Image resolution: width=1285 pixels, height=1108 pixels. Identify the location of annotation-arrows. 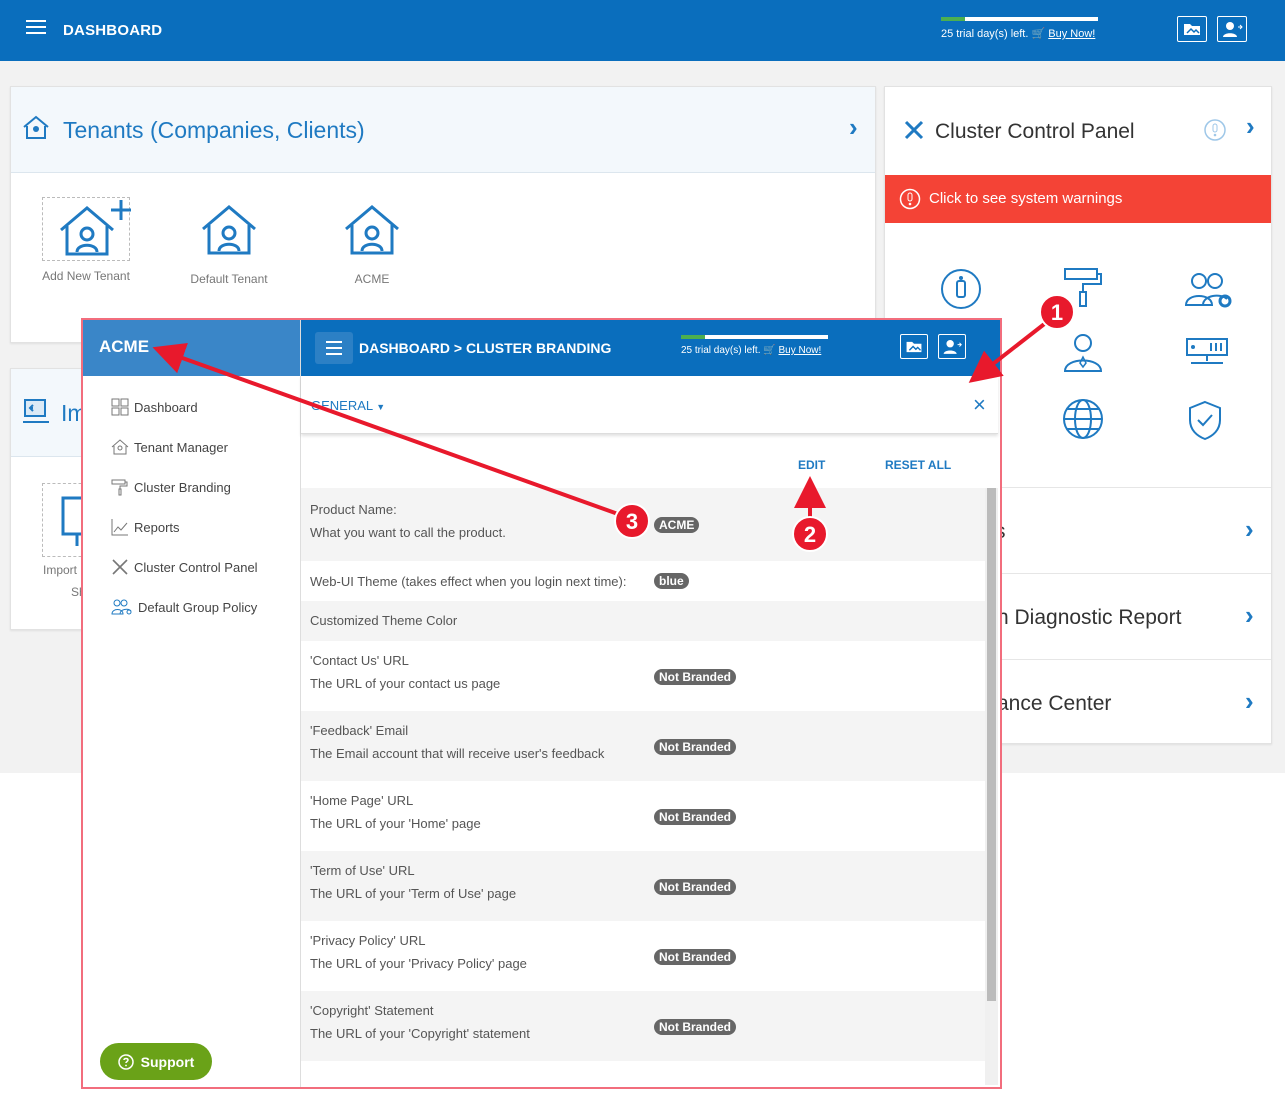
(603, 417).